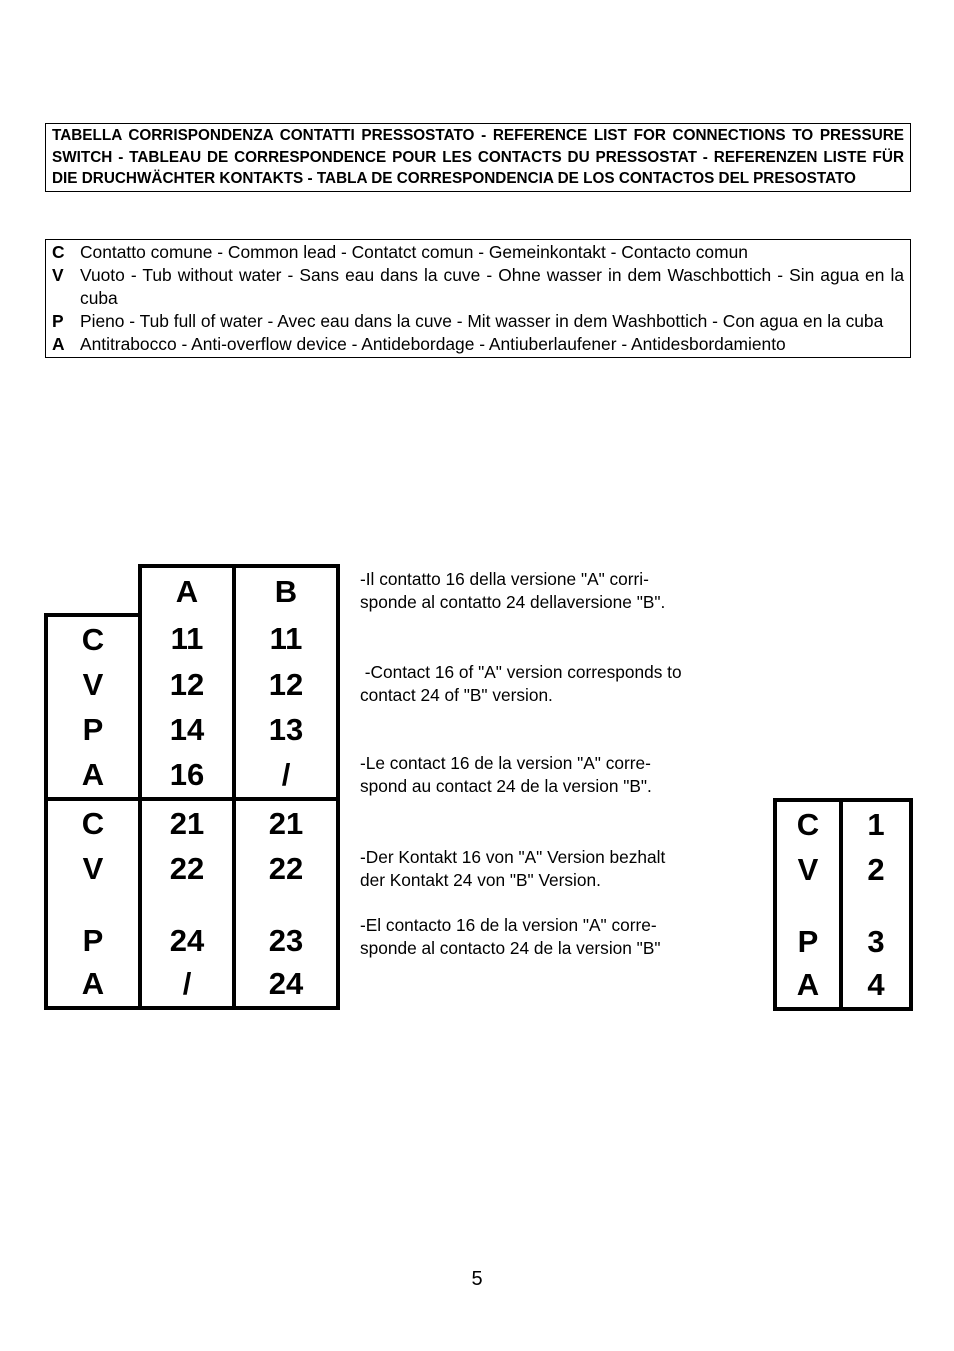 The image size is (954, 1351). I want to click on row-value: 1, so click(876, 822).